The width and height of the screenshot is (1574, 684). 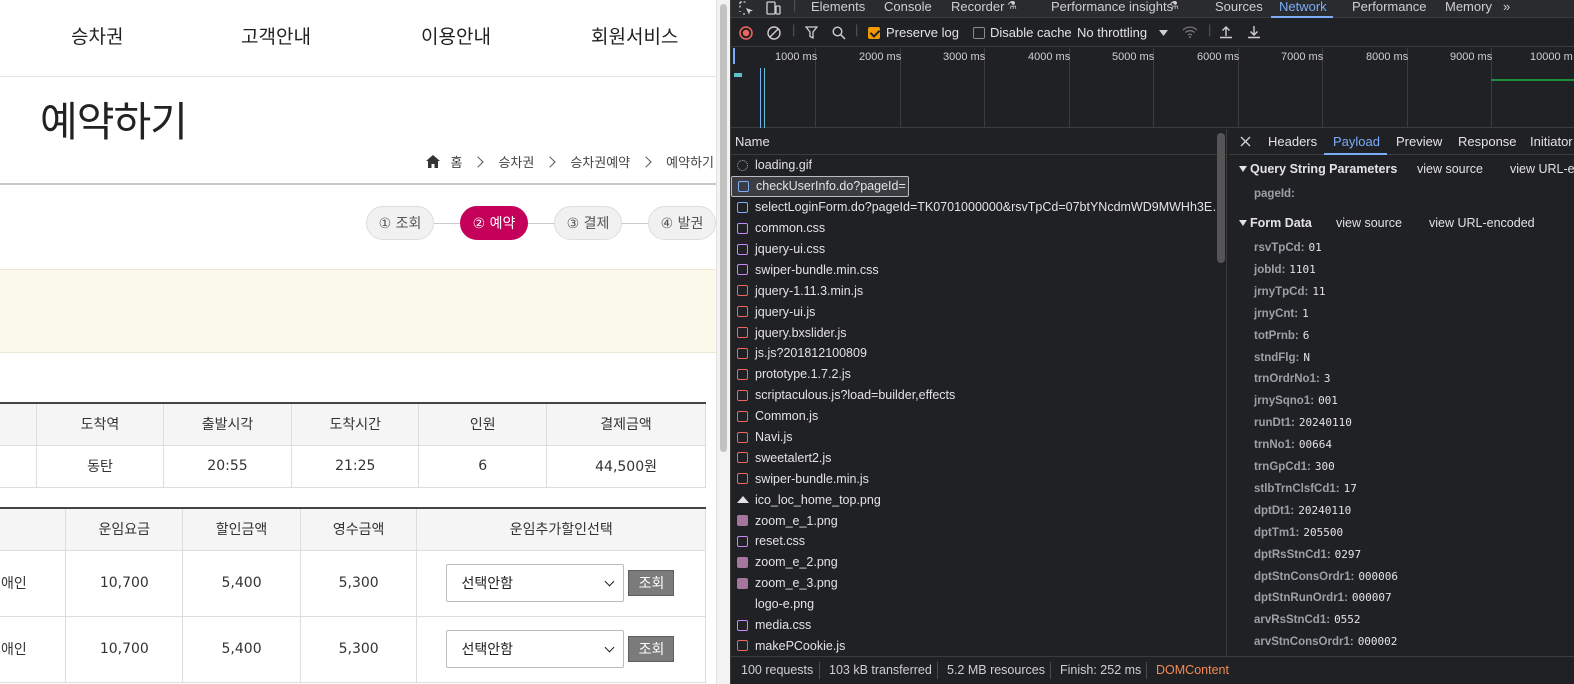 What do you see at coordinates (1306, 335) in the screenshot?
I see `form-data-value: 6` at bounding box center [1306, 335].